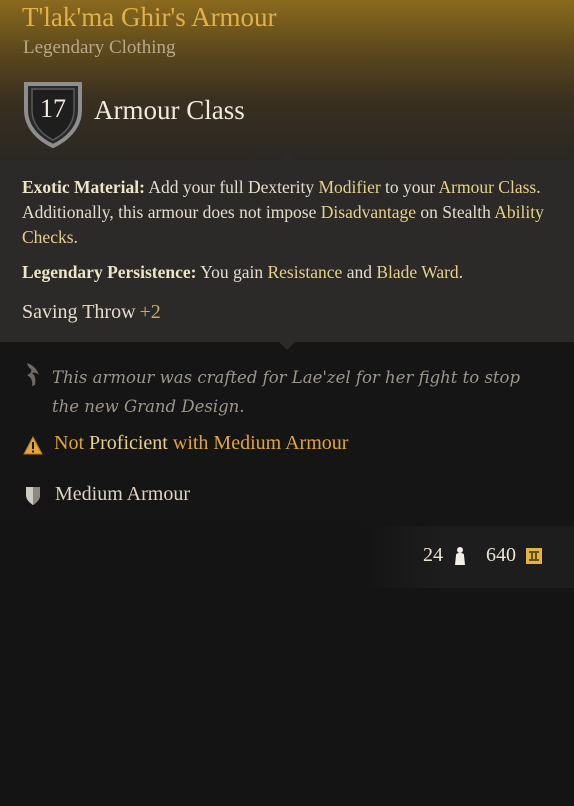 The image size is (574, 806). Describe the element at coordinates (501, 555) in the screenshot. I see `price-value: 640` at that location.